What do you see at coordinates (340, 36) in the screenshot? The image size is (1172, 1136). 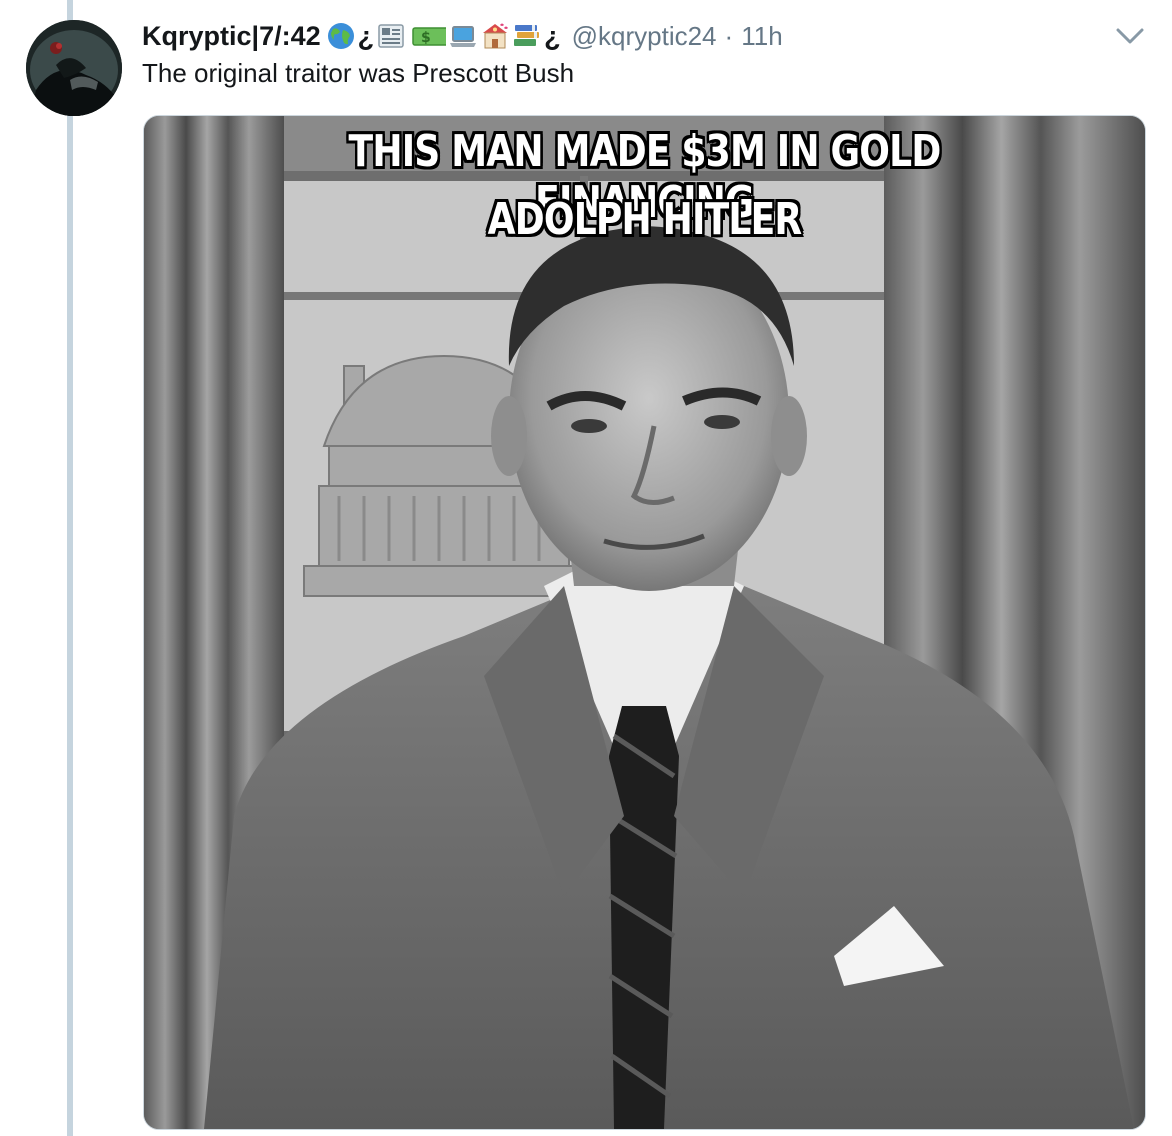 I see `globe-icon` at bounding box center [340, 36].